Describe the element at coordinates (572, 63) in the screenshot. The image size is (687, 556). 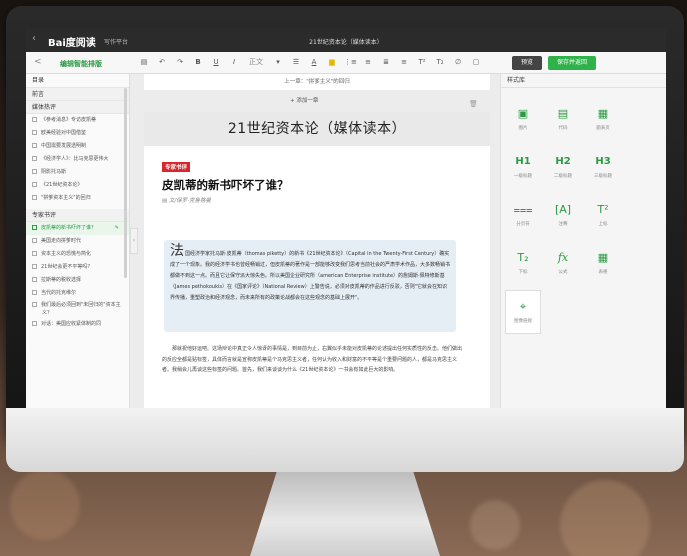
I see `save-and-return-button: 保存并返回` at that location.